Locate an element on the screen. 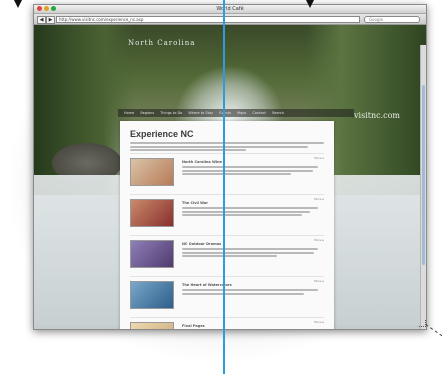 The width and height of the screenshot is (442, 374). article-title: The Civil War is located at coordinates (195, 203).